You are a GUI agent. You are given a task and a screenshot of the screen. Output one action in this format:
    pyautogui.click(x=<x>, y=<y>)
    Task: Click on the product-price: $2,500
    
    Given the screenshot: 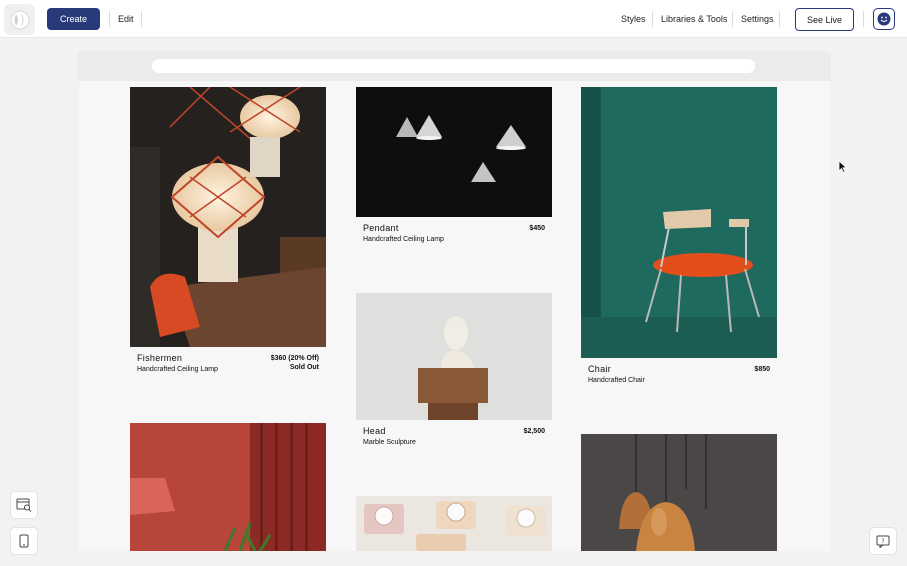 What is the action you would take?
    pyautogui.click(x=534, y=431)
    